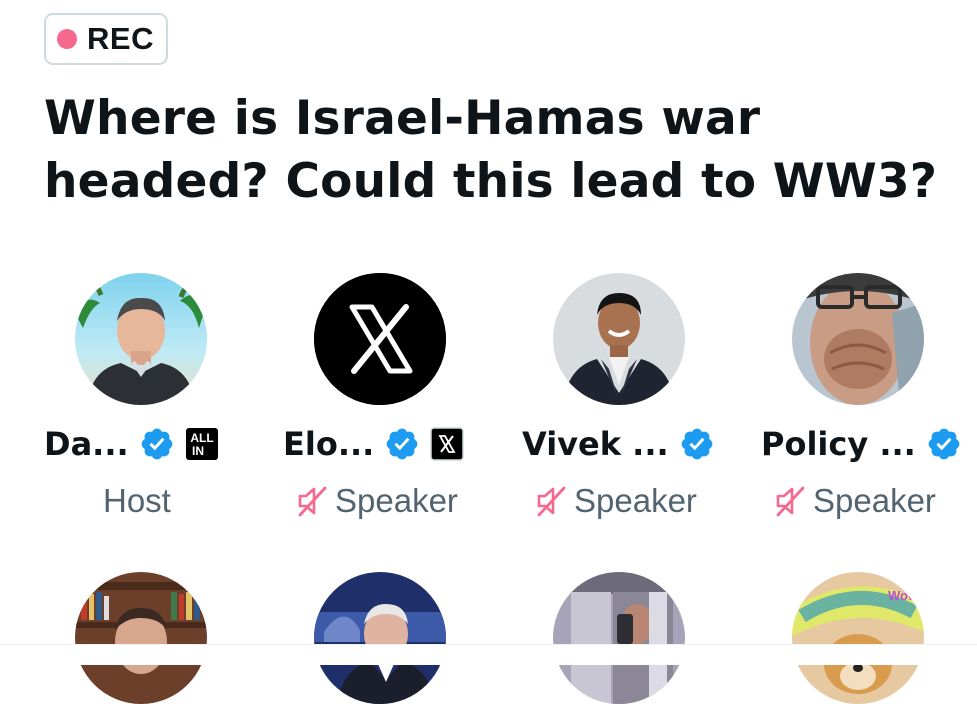 The width and height of the screenshot is (977, 704). What do you see at coordinates (402, 118) in the screenshot?
I see `space-title-line1: Where is Israel-Hamas war` at bounding box center [402, 118].